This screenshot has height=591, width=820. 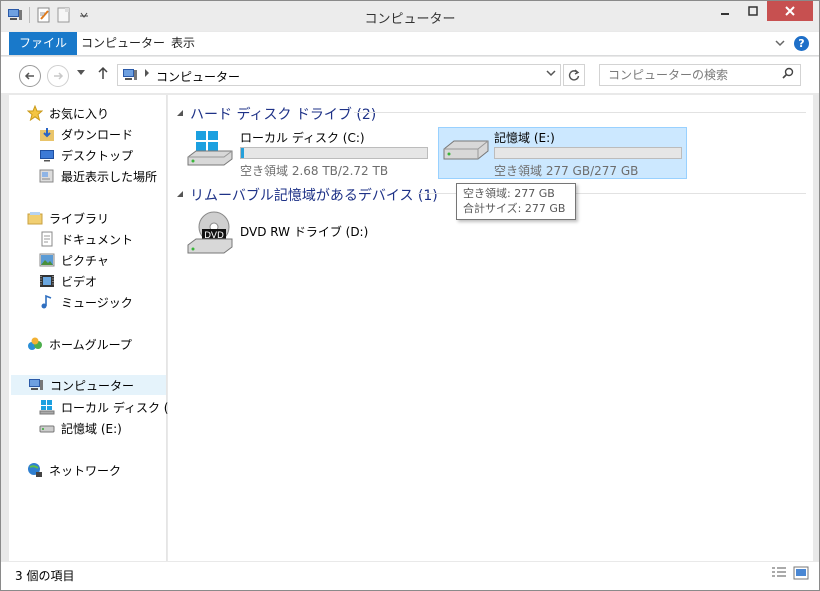 What do you see at coordinates (210, 235) in the screenshot?
I see `dvd-drive-icon: DVD` at bounding box center [210, 235].